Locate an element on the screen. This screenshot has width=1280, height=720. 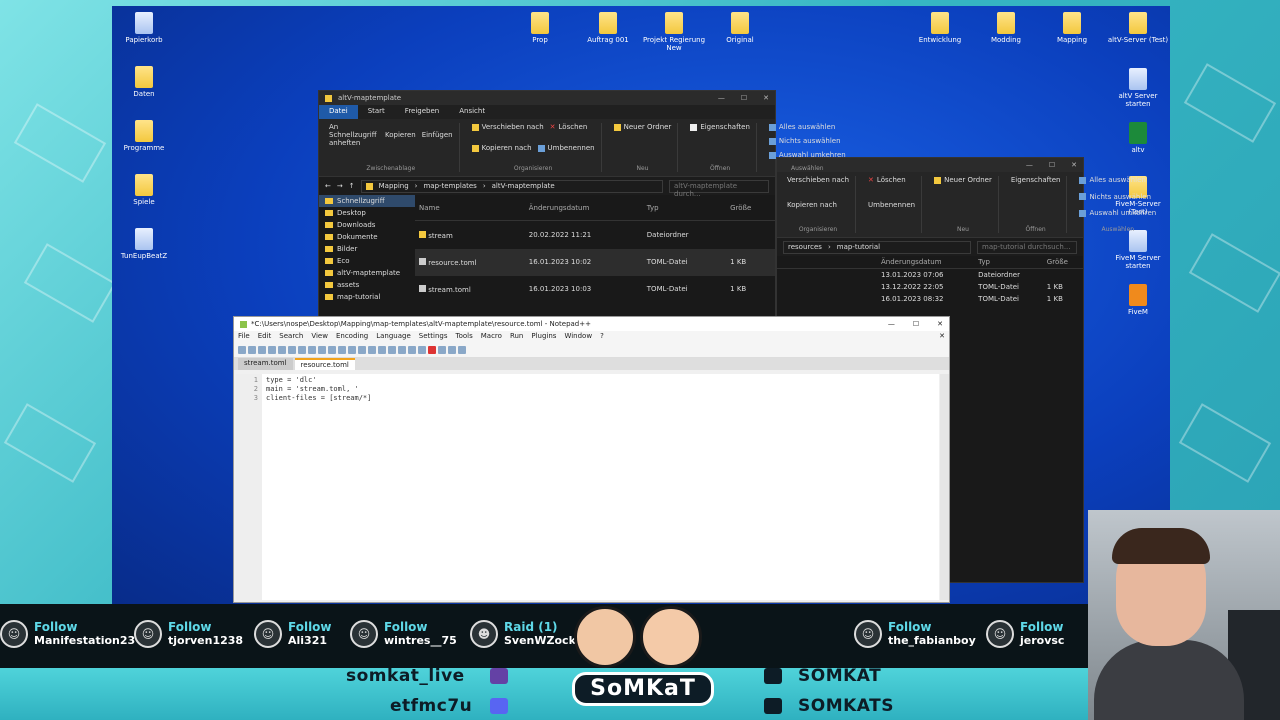
menu-search: Search is located at coordinates (291, 337).